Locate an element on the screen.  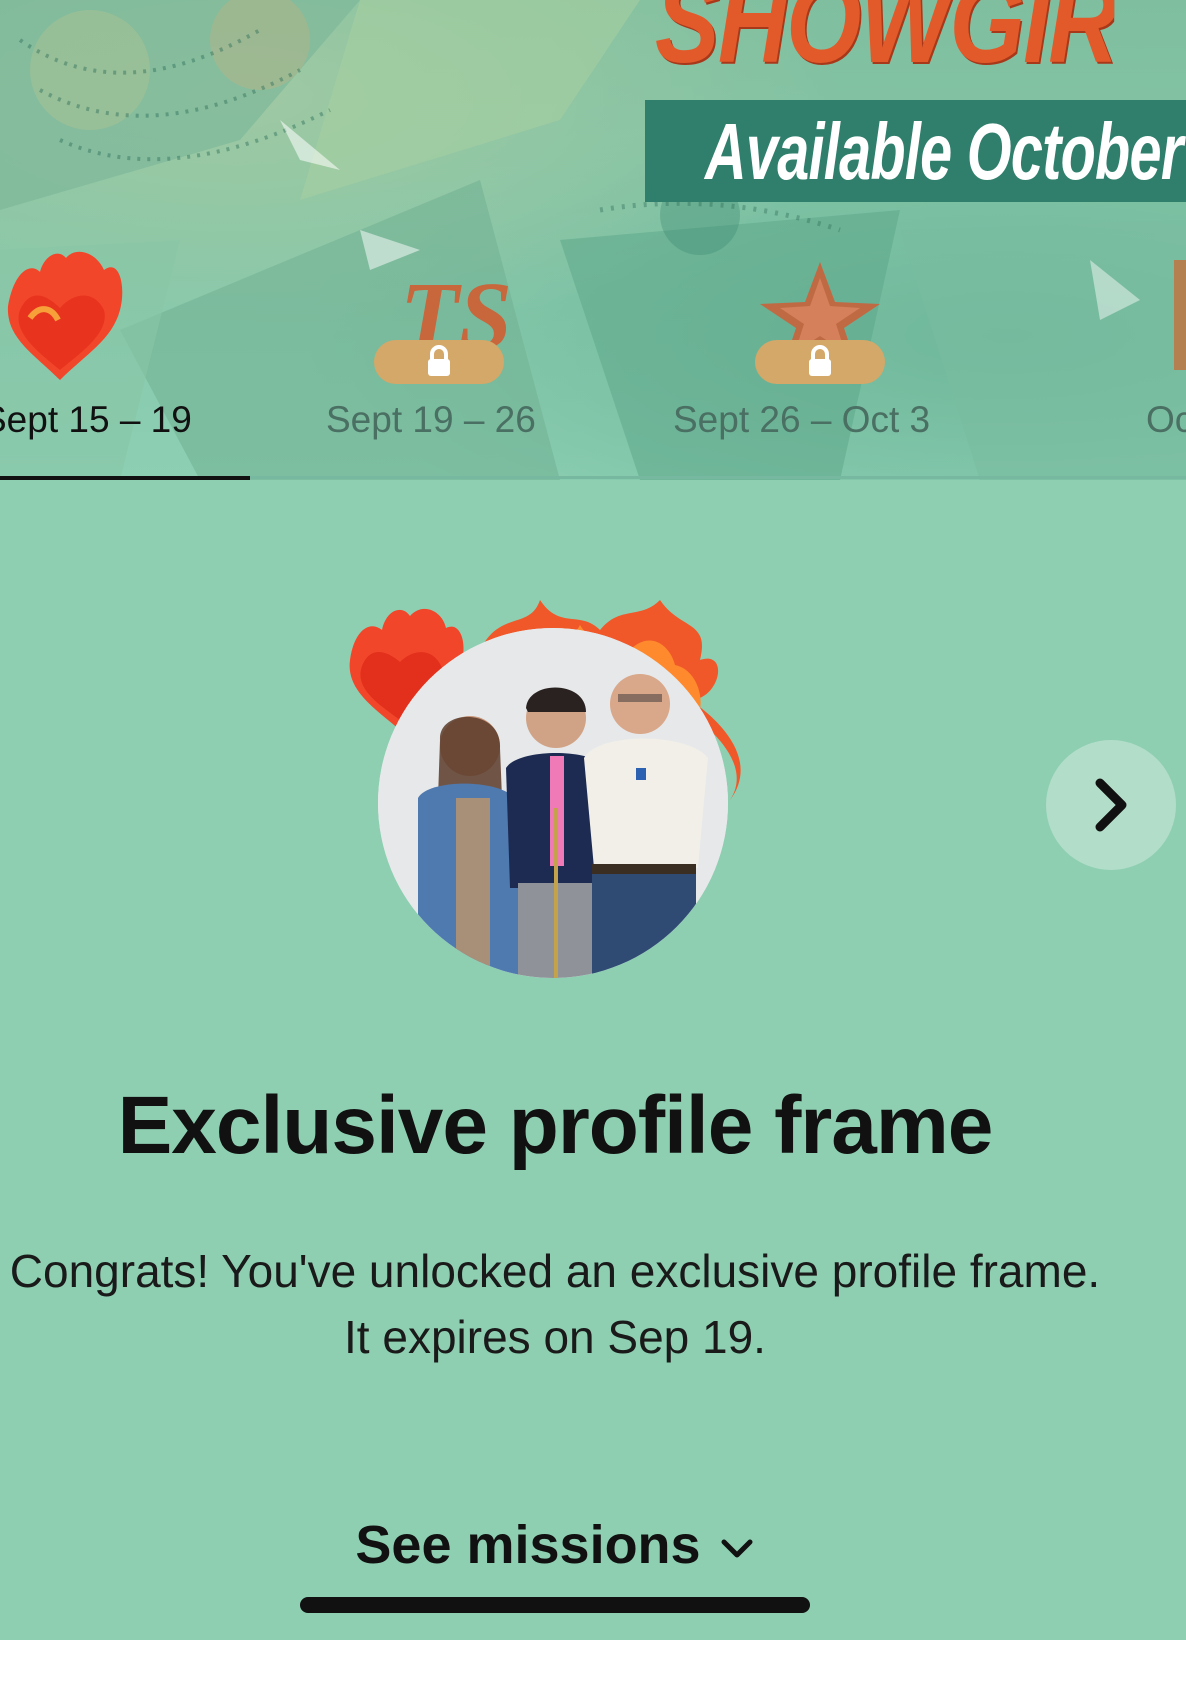
see-missions-button: See missions is located at coordinates (555, 1545).